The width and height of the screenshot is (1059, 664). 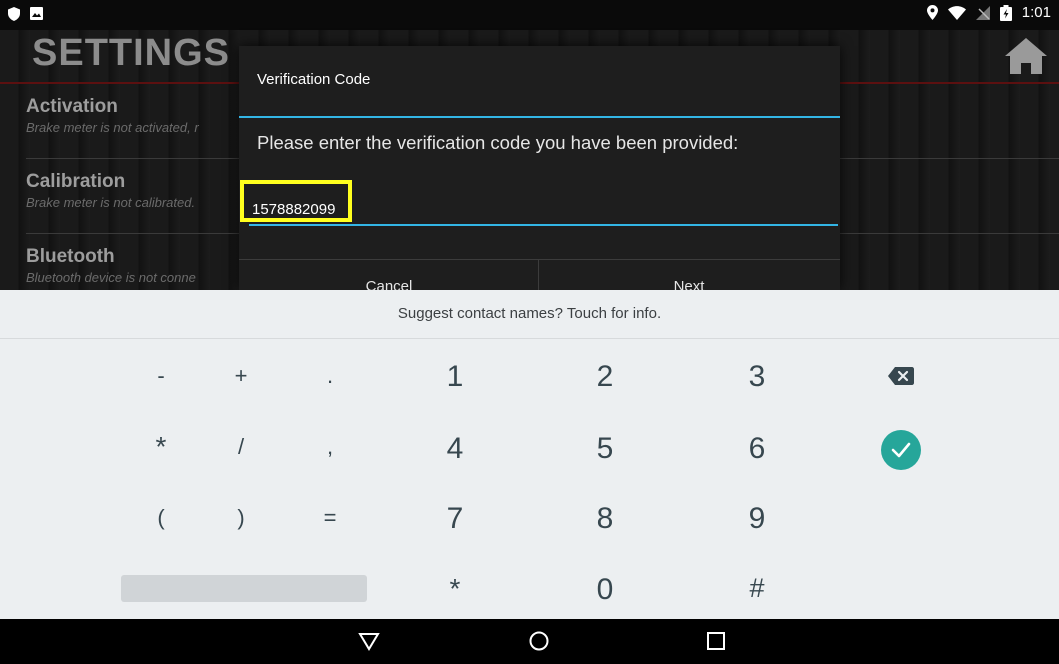 I want to click on key-9: 9, so click(x=757, y=519).